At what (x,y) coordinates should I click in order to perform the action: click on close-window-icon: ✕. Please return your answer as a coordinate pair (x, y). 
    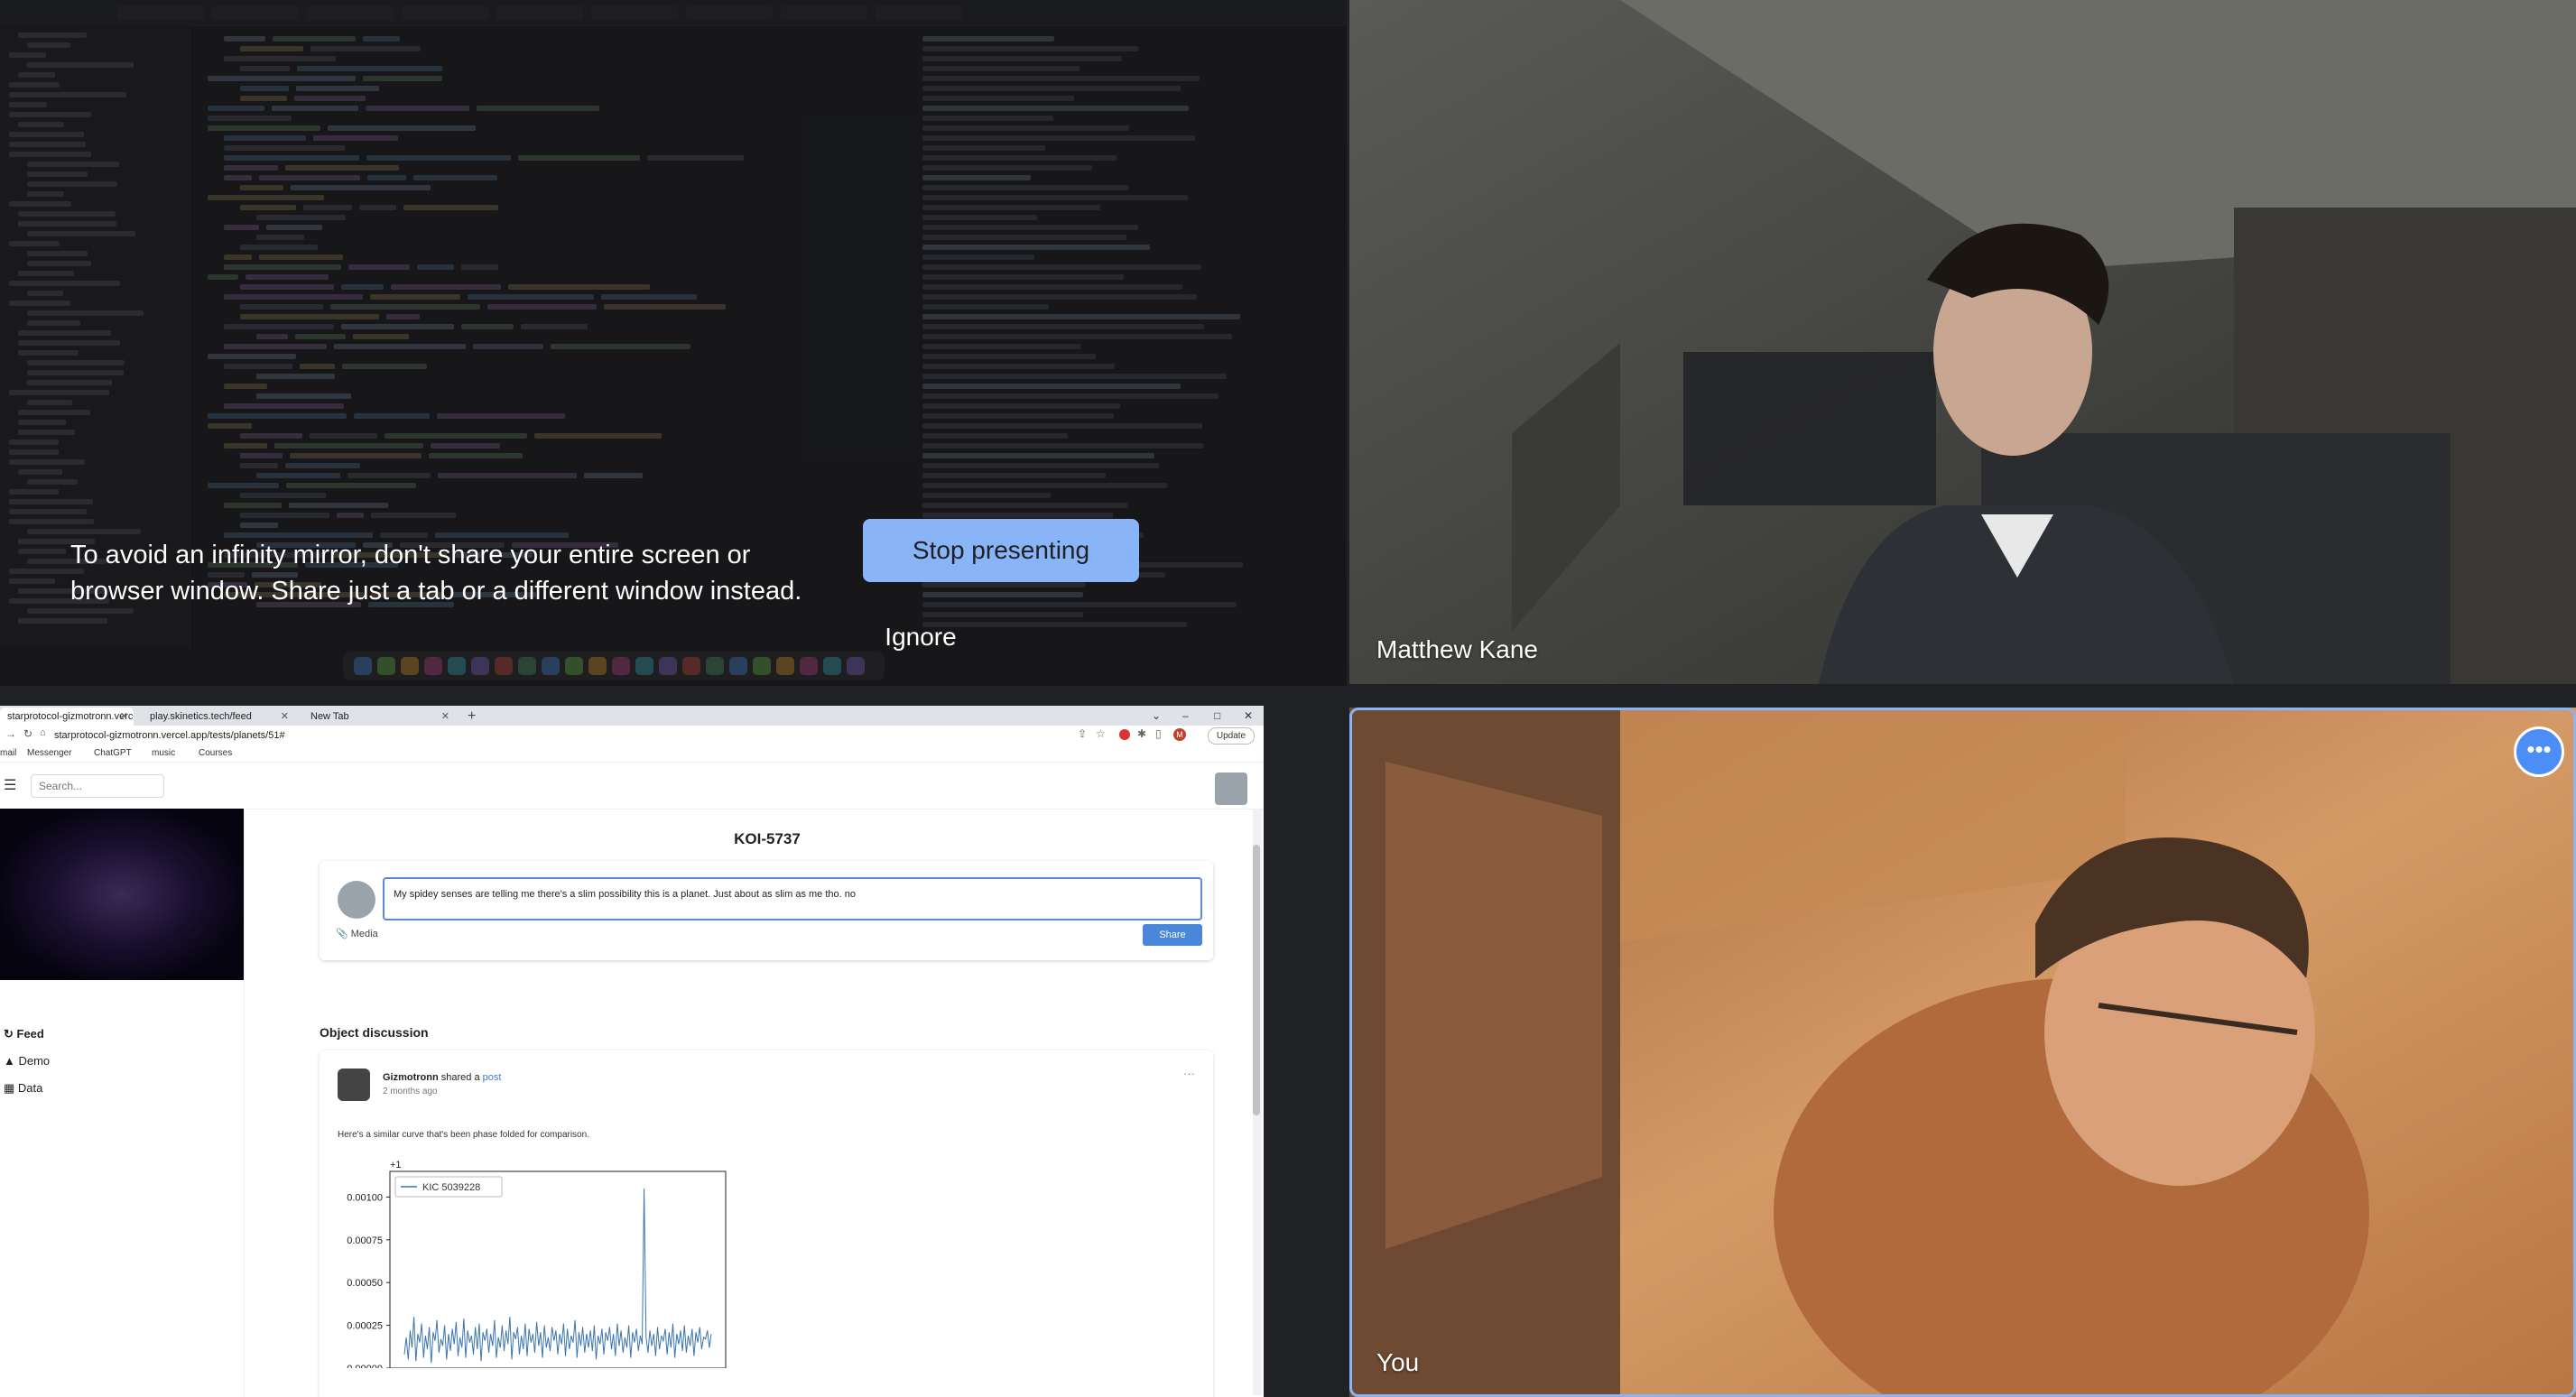
    Looking at the image, I should click on (1248, 716).